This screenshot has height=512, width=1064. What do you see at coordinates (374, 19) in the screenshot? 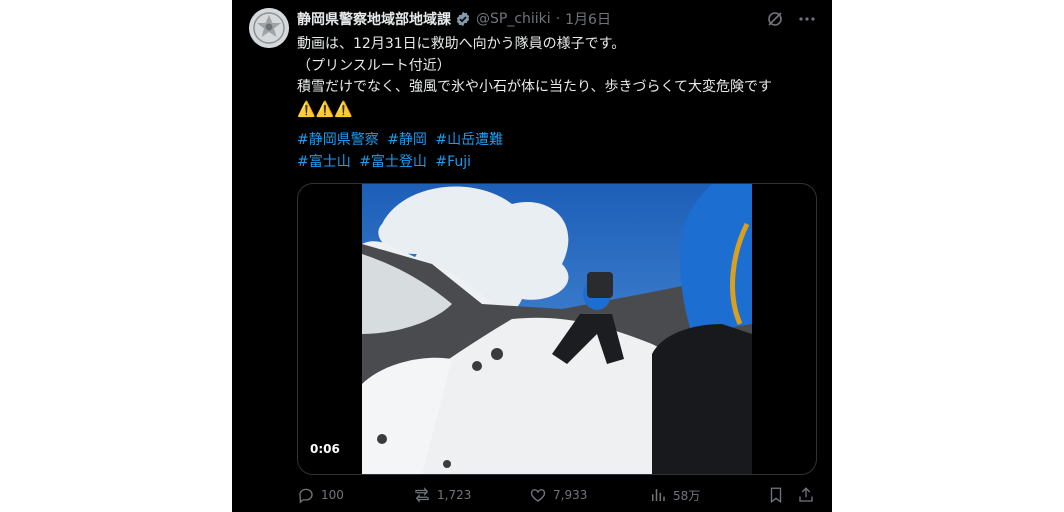
I see `author-name: 静岡県警察地域部地域課` at bounding box center [374, 19].